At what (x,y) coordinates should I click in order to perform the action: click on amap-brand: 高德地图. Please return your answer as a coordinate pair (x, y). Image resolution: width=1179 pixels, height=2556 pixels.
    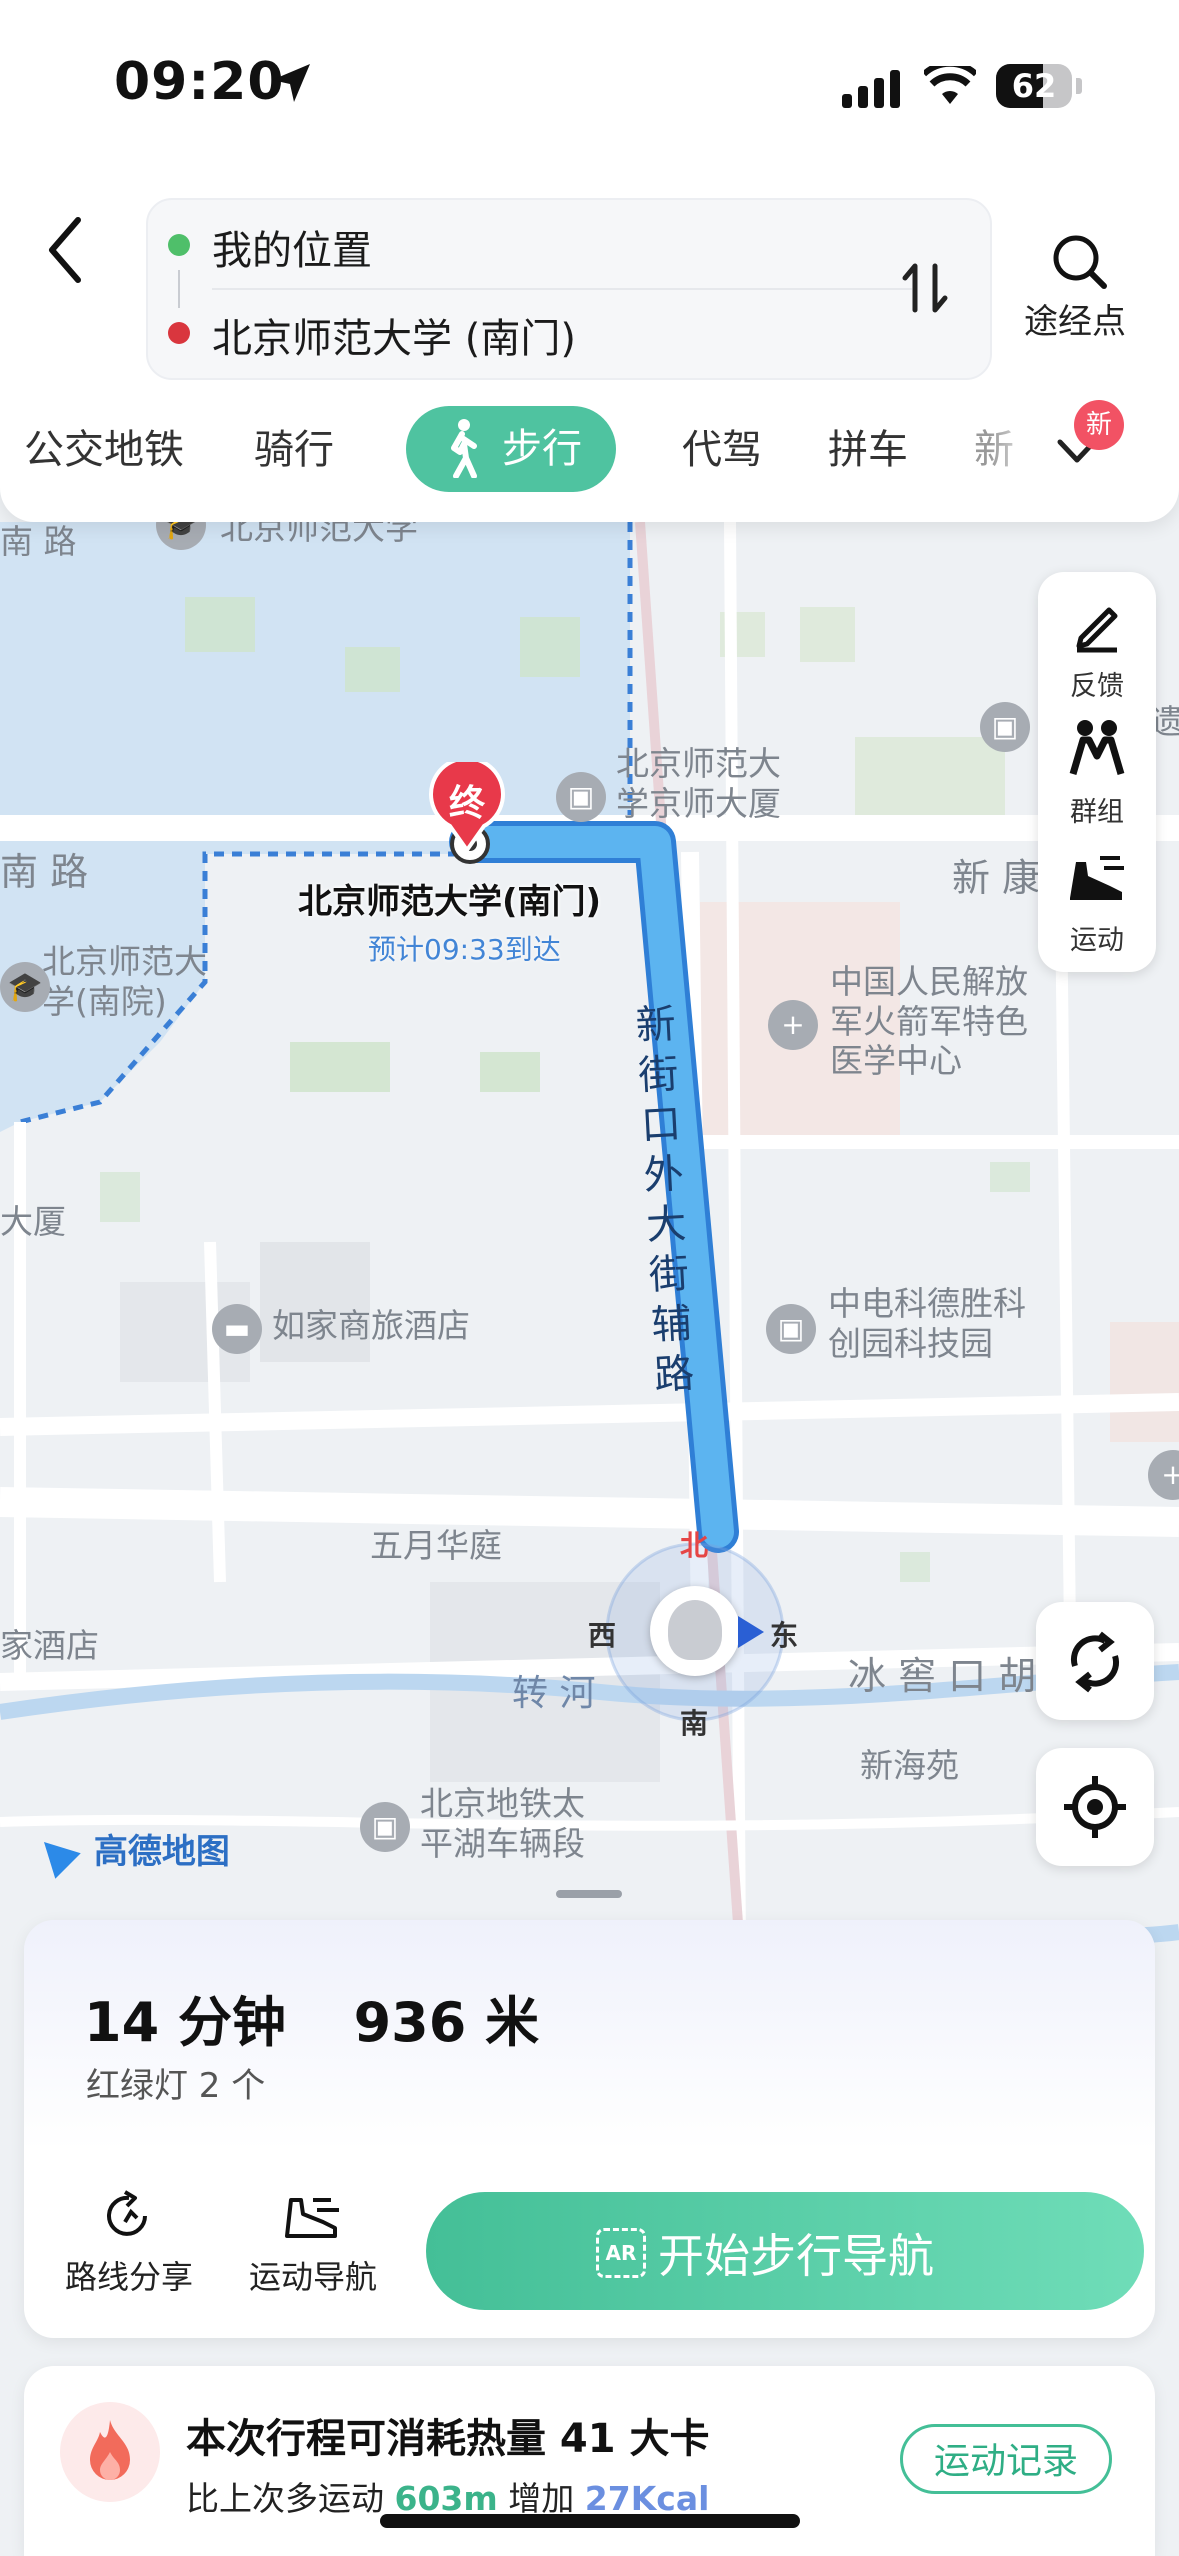
    Looking at the image, I should click on (130, 1851).